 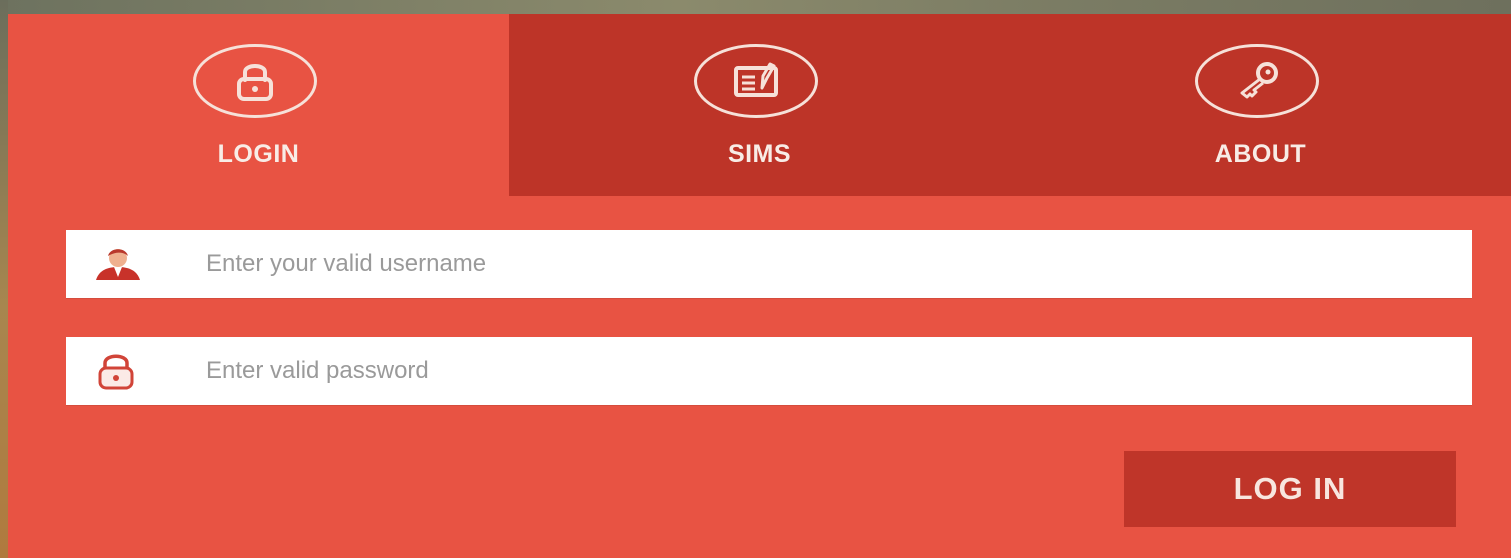 What do you see at coordinates (1290, 489) in the screenshot?
I see `login-button: LOG IN` at bounding box center [1290, 489].